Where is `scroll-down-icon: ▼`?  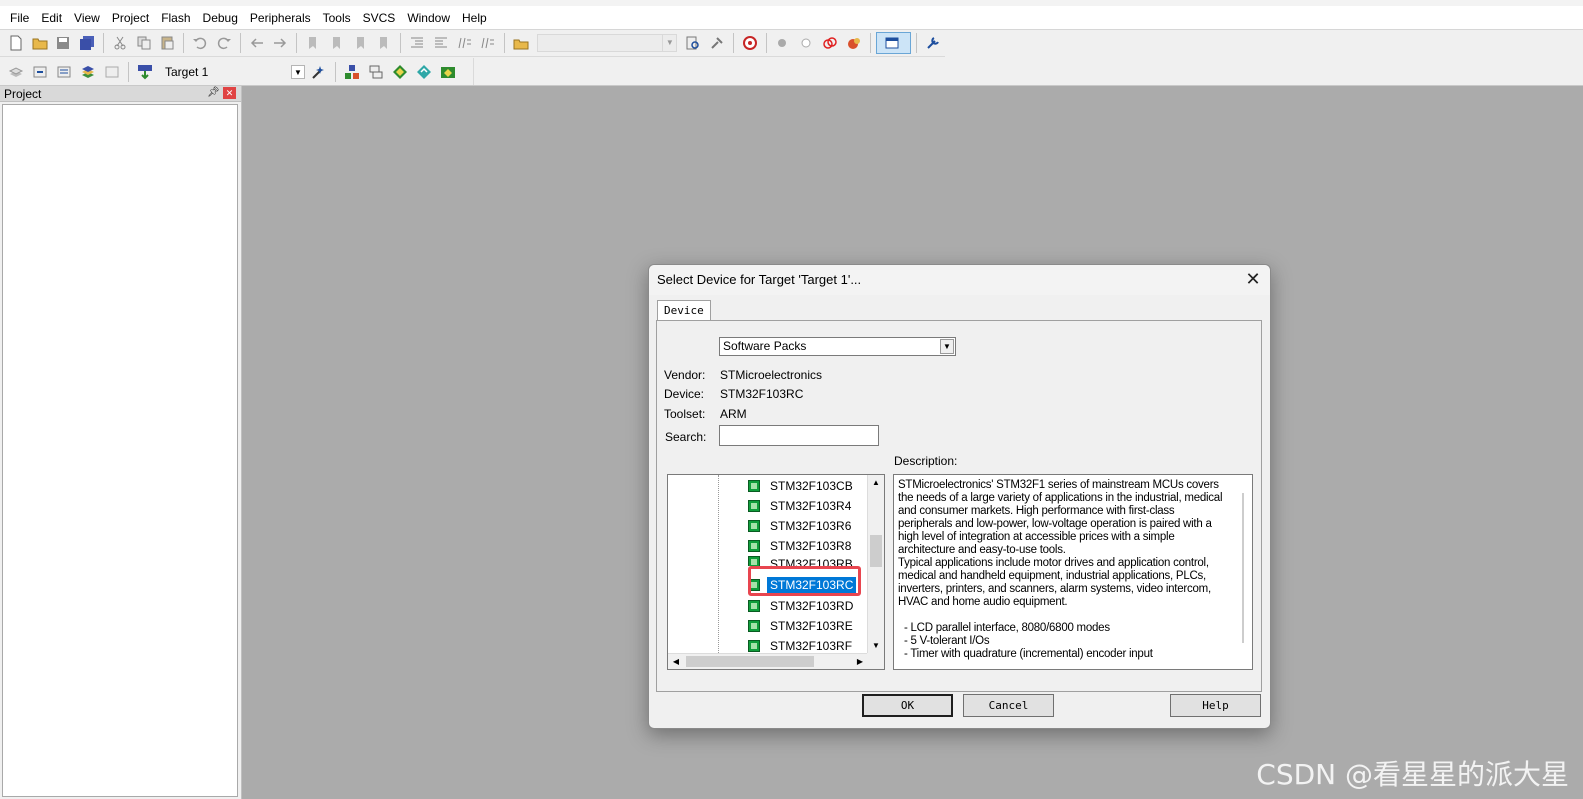
scroll-down-icon: ▼ is located at coordinates (876, 646).